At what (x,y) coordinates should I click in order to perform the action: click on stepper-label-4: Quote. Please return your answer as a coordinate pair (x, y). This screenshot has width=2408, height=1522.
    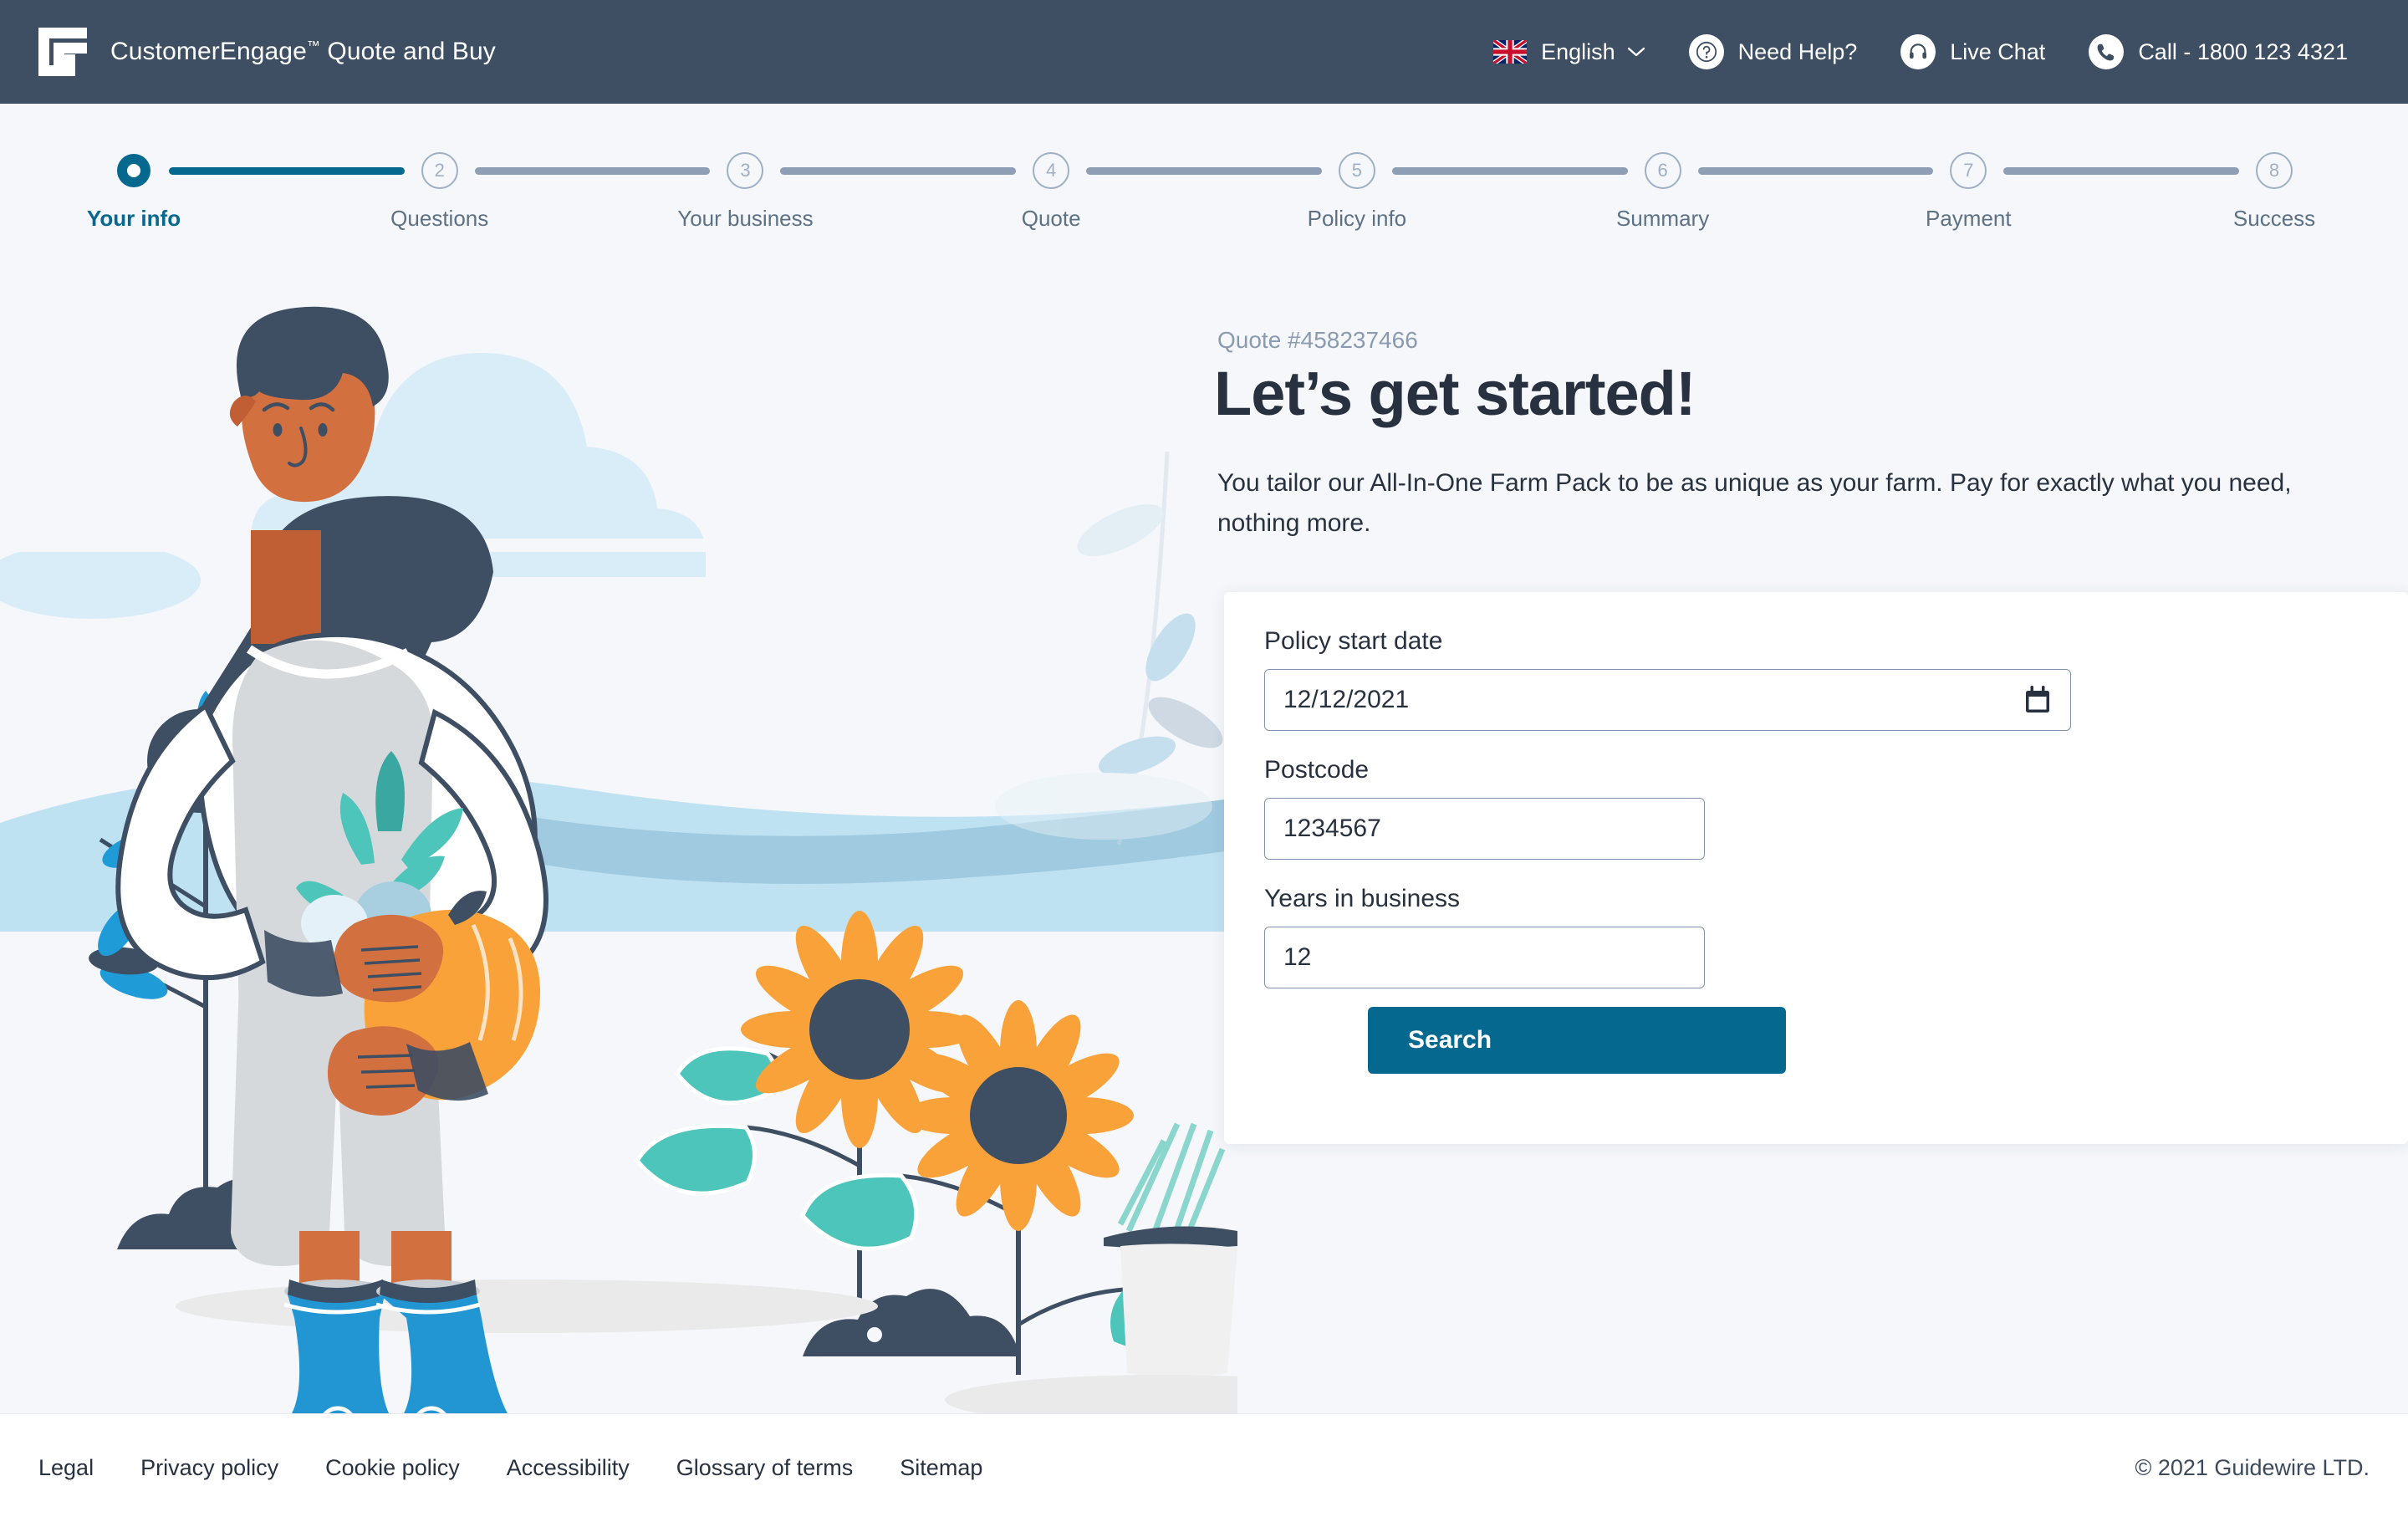
    Looking at the image, I should click on (1051, 219).